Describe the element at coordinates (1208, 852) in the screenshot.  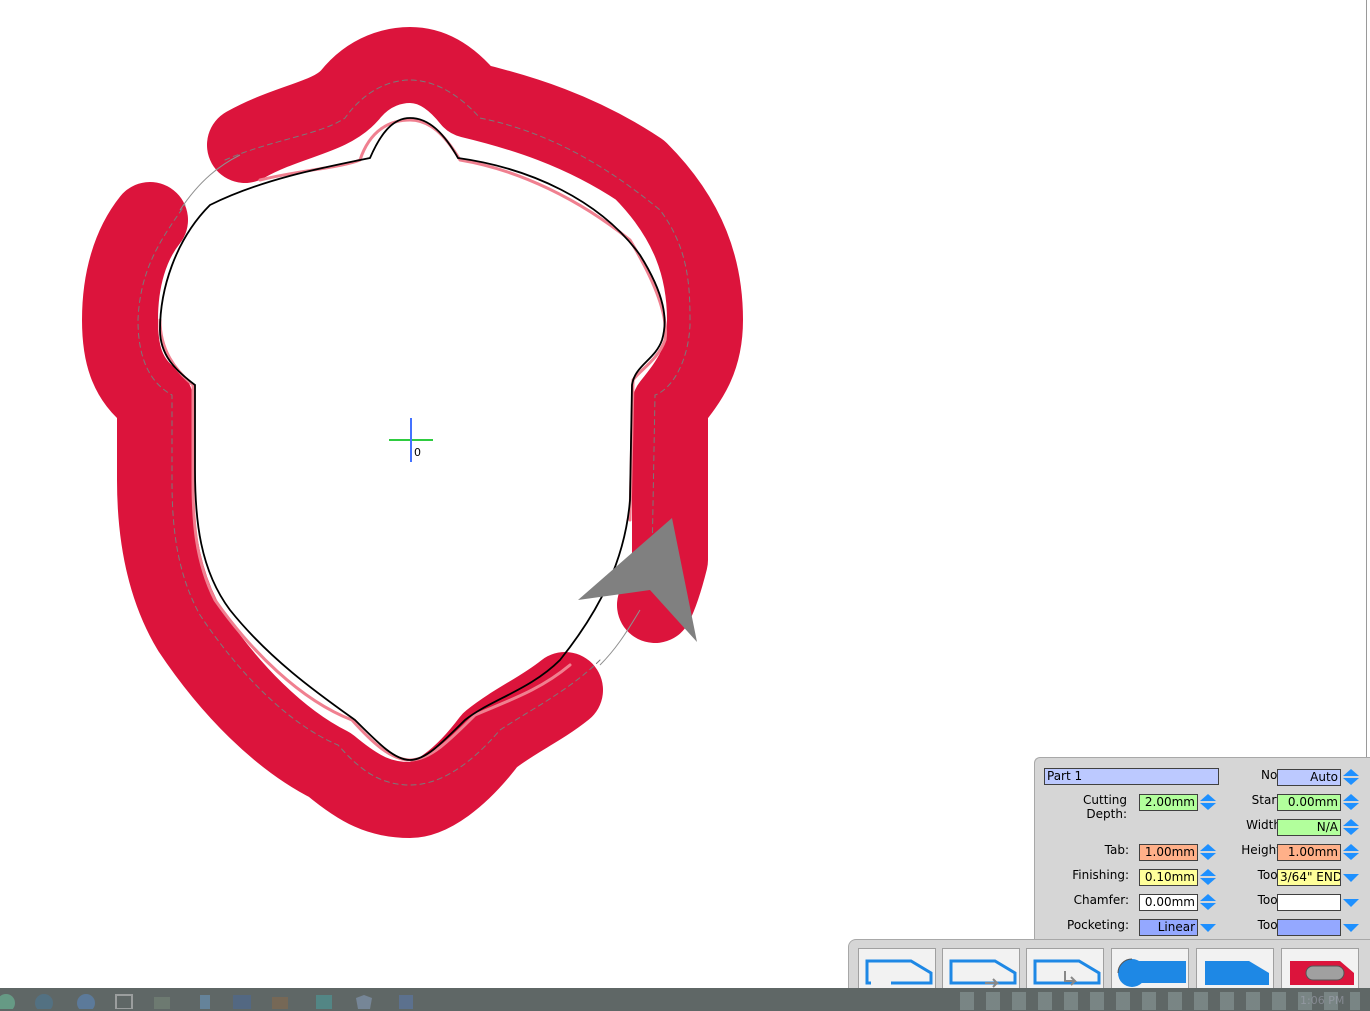
I see `tab-spinner-icon` at that location.